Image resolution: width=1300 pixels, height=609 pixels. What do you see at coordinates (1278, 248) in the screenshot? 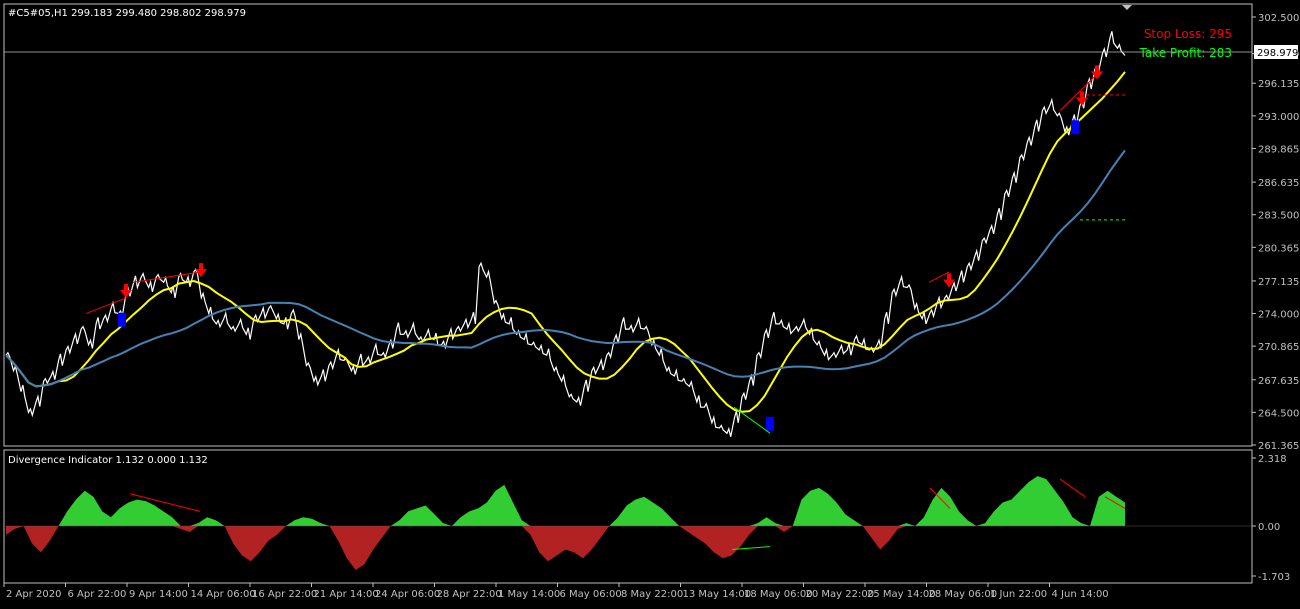
I see `price-tick-label: 280.365` at bounding box center [1278, 248].